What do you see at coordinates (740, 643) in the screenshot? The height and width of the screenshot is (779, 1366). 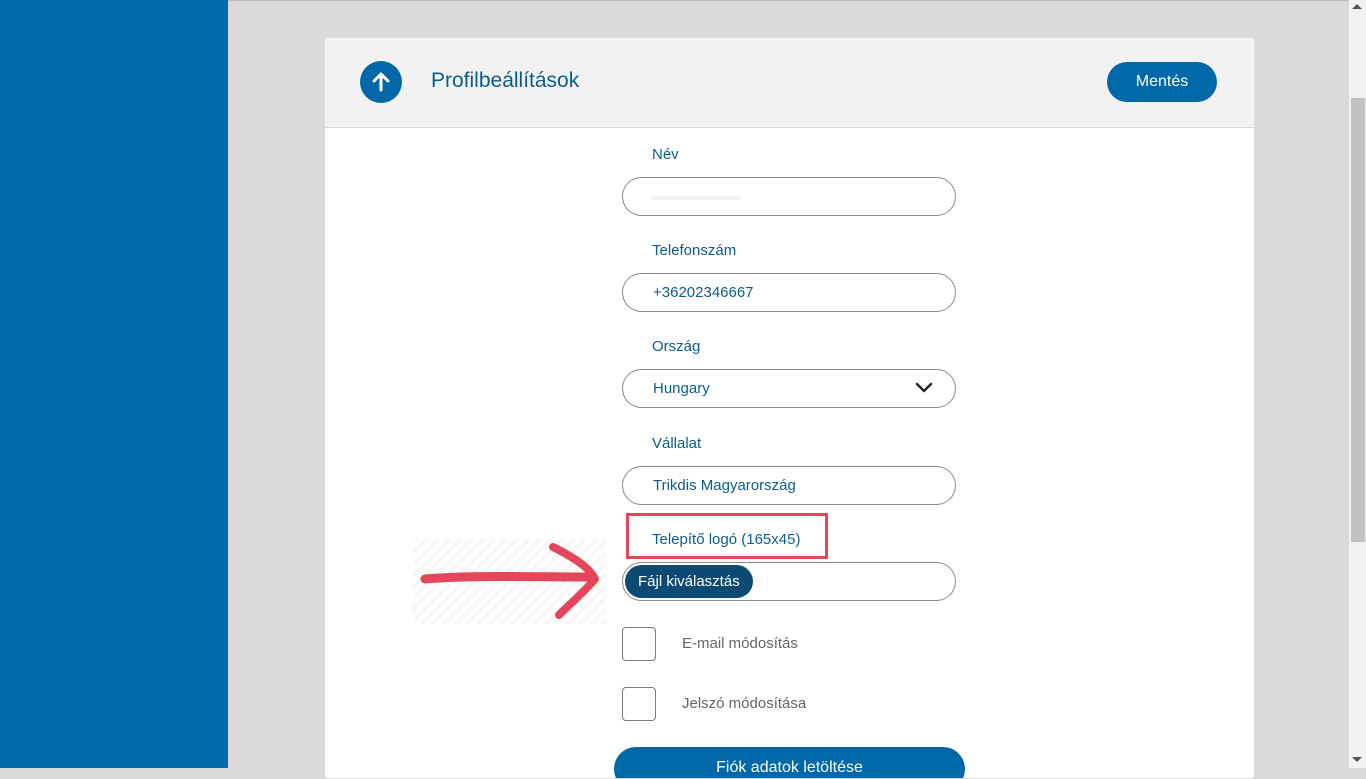 I see `email-change-label: E-mail módosítás` at bounding box center [740, 643].